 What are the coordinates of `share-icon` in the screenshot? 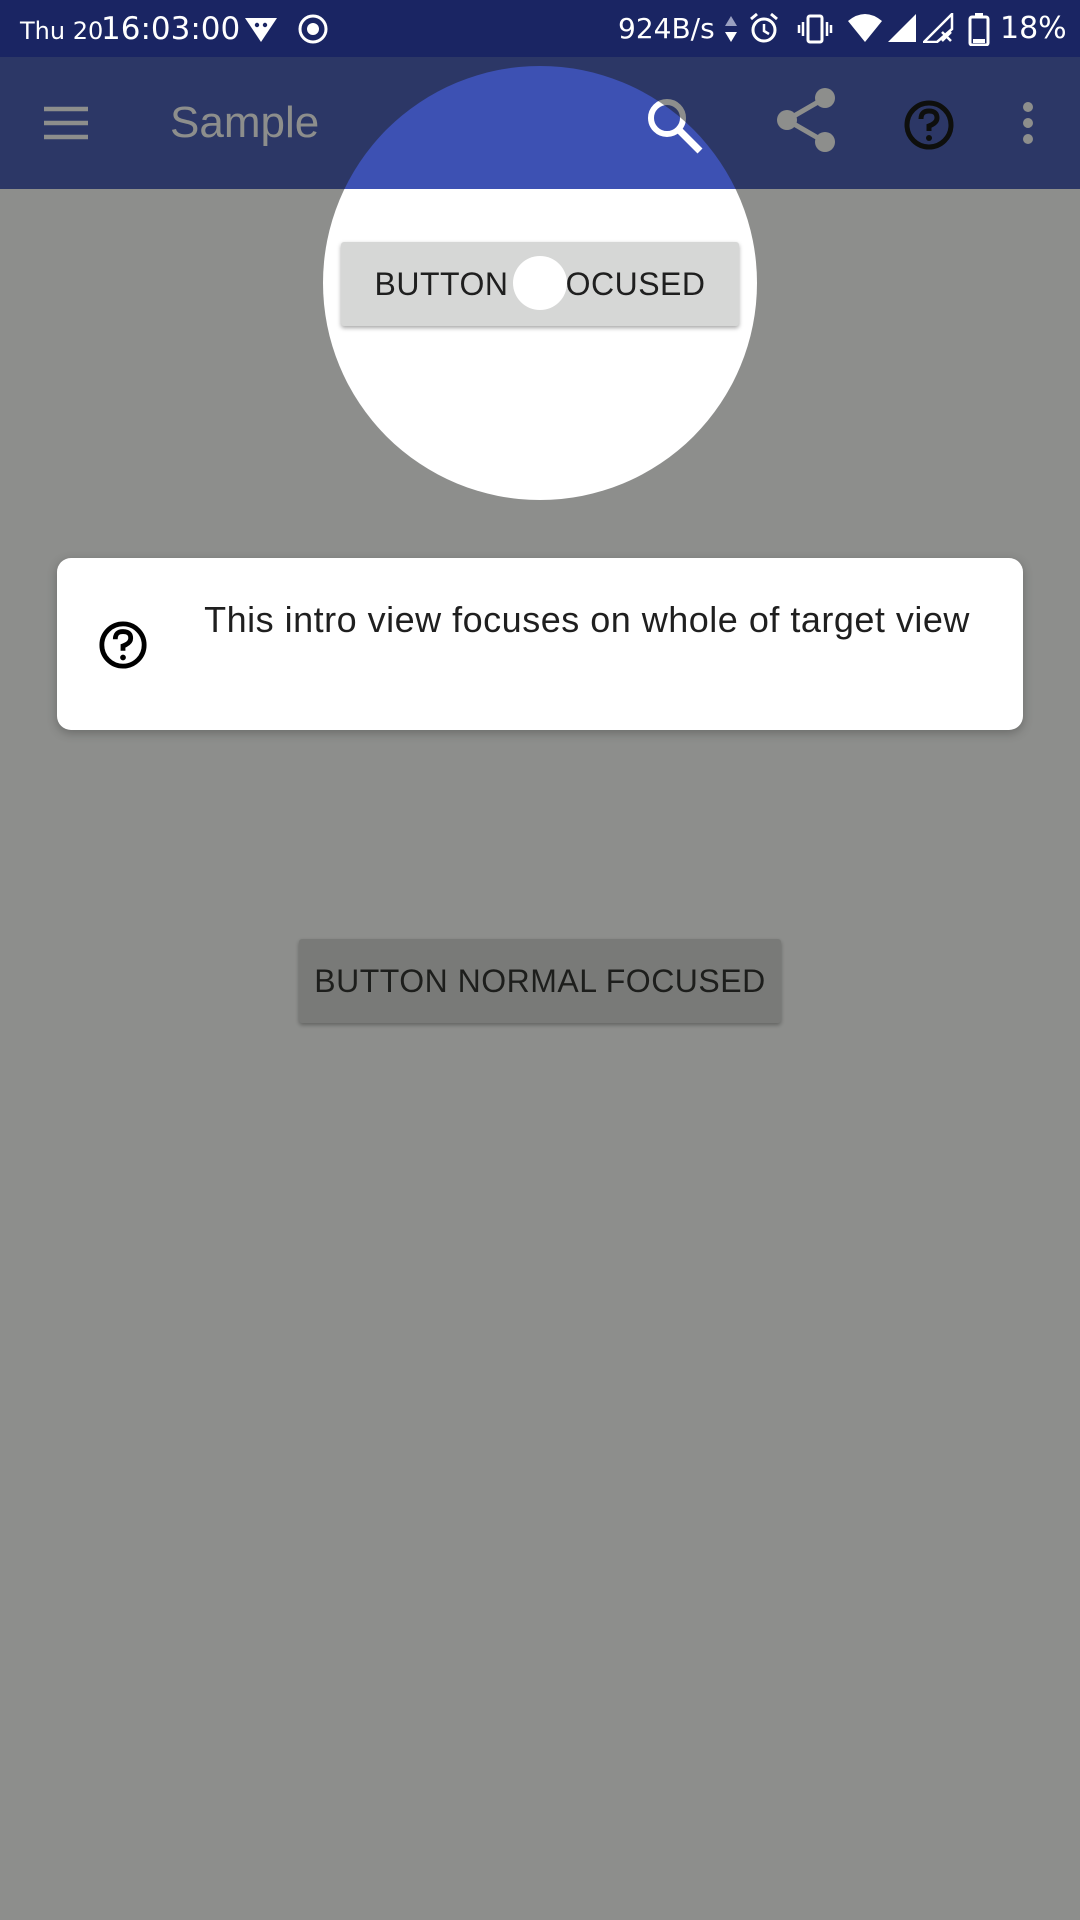 It's located at (806, 120).